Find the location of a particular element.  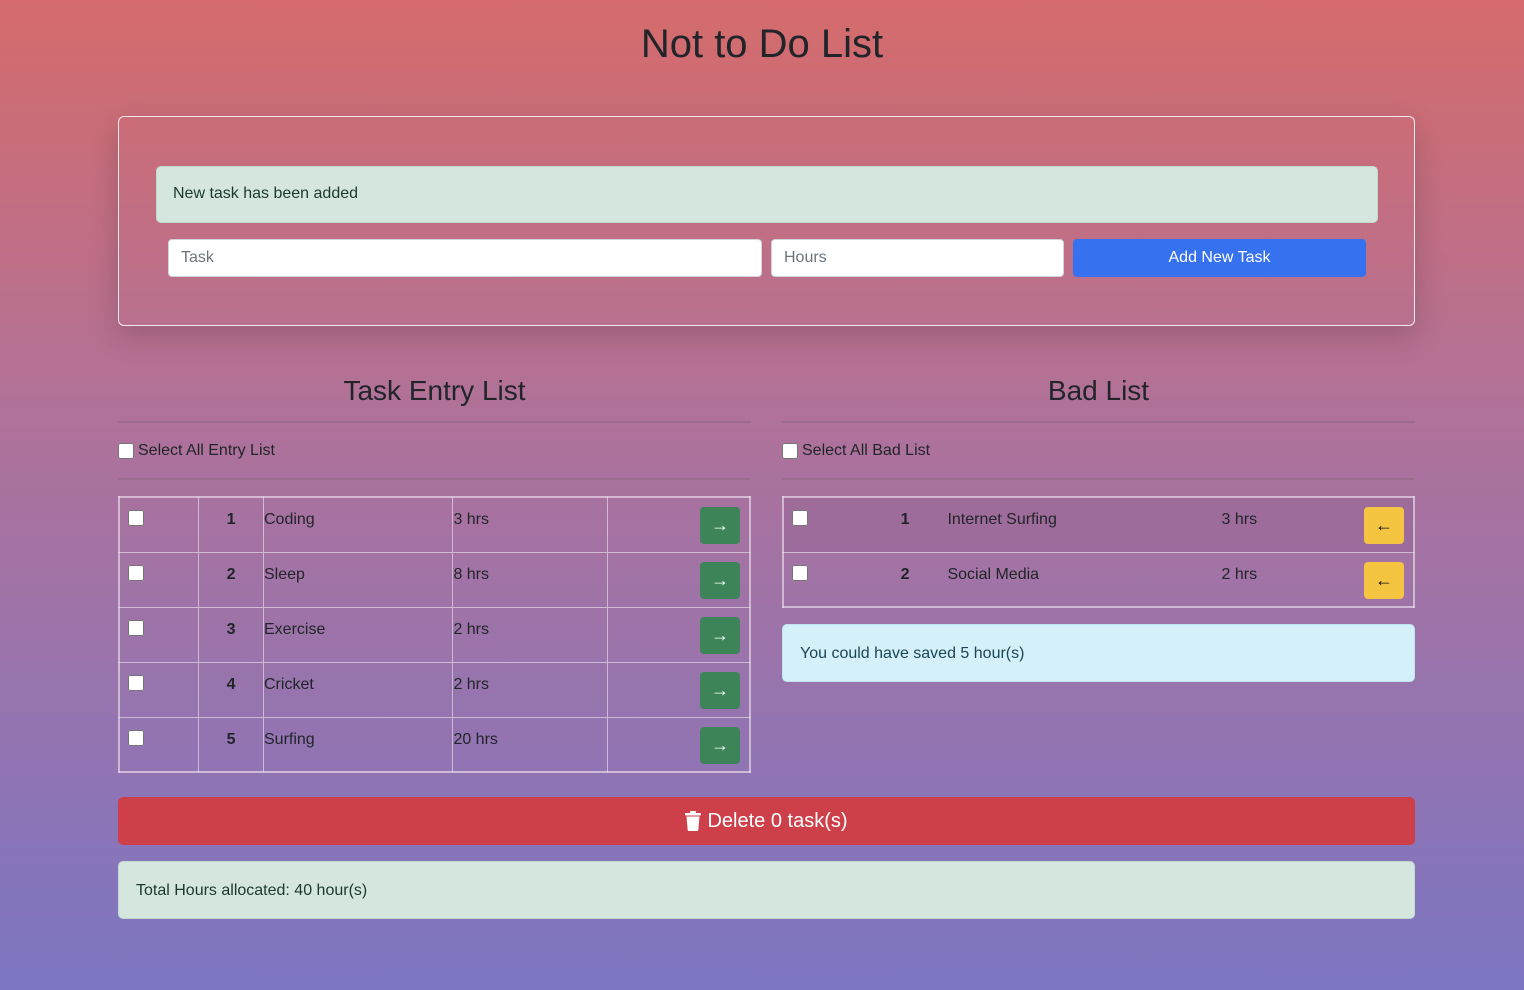

table-row: 5 Surfing 20 hrs → is located at coordinates (434, 744).